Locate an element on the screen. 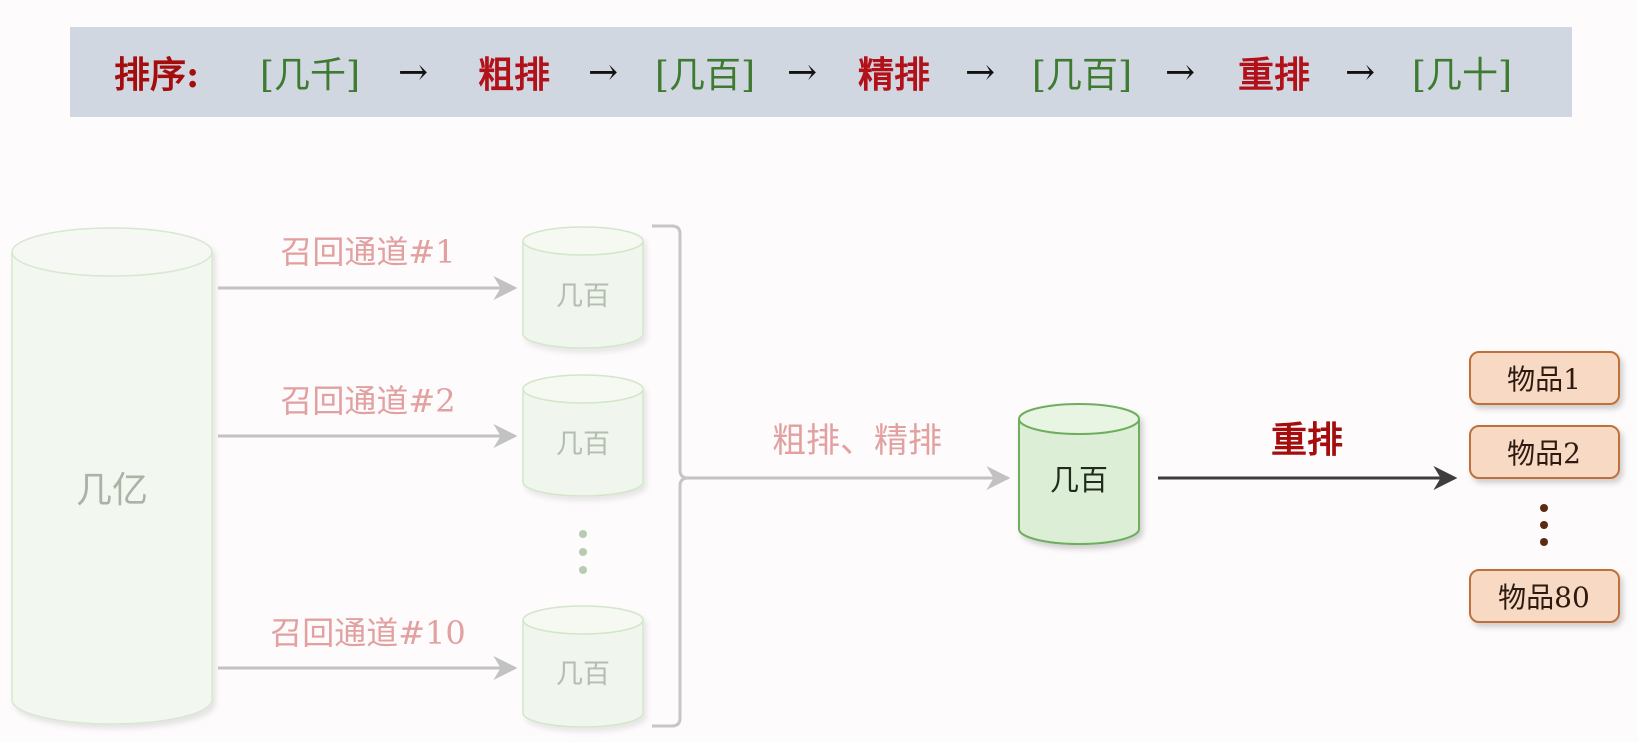 Image resolution: width=1638 pixels, height=742 pixels. channel-label: 召回通道#2 is located at coordinates (367, 401).